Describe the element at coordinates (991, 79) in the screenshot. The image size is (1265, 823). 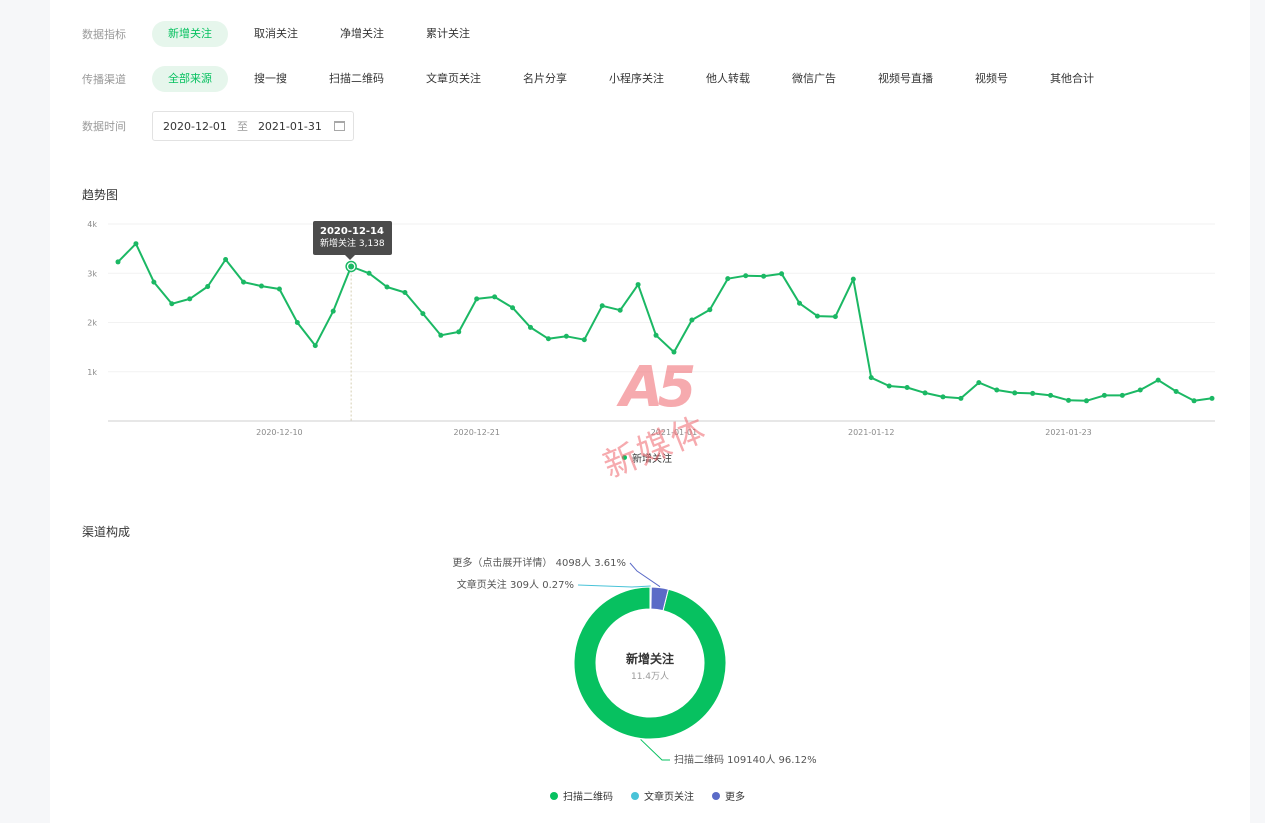
I see `channel-pill-9: 视频号` at that location.